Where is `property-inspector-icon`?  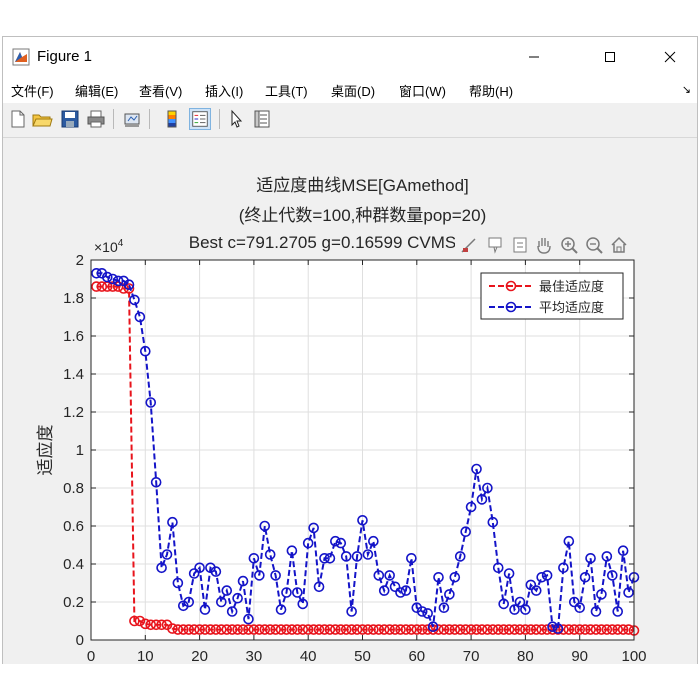 property-inspector-icon is located at coordinates (262, 119).